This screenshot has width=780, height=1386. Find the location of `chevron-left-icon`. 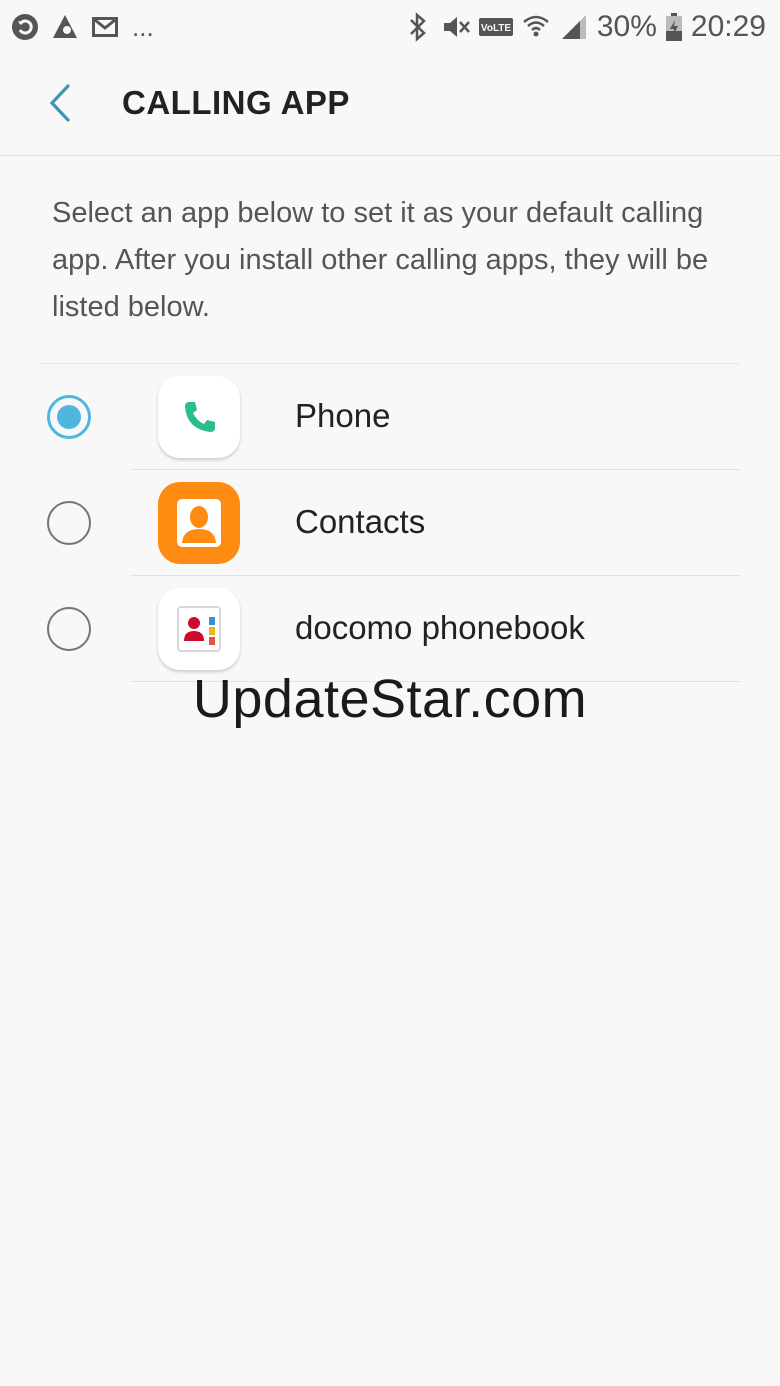

chevron-left-icon is located at coordinates (60, 105).